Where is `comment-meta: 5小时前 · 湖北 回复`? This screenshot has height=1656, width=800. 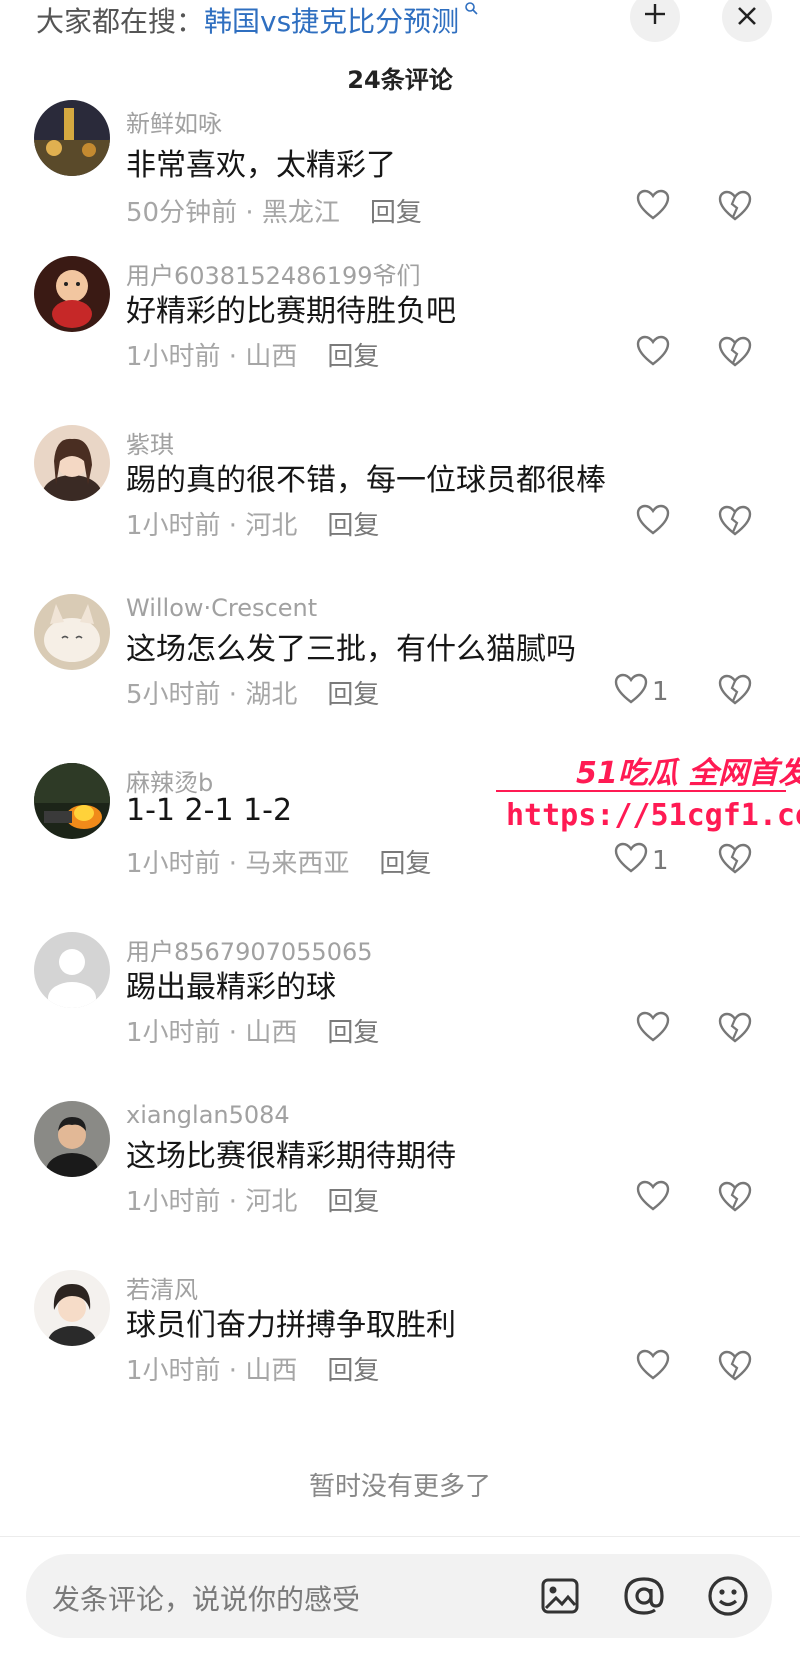 comment-meta: 5小时前 · 湖北 回复 is located at coordinates (253, 695).